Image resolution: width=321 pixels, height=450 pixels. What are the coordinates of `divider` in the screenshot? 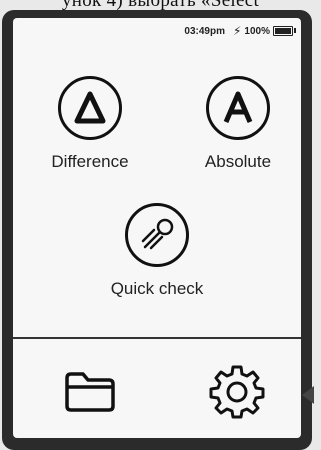 It's located at (157, 338).